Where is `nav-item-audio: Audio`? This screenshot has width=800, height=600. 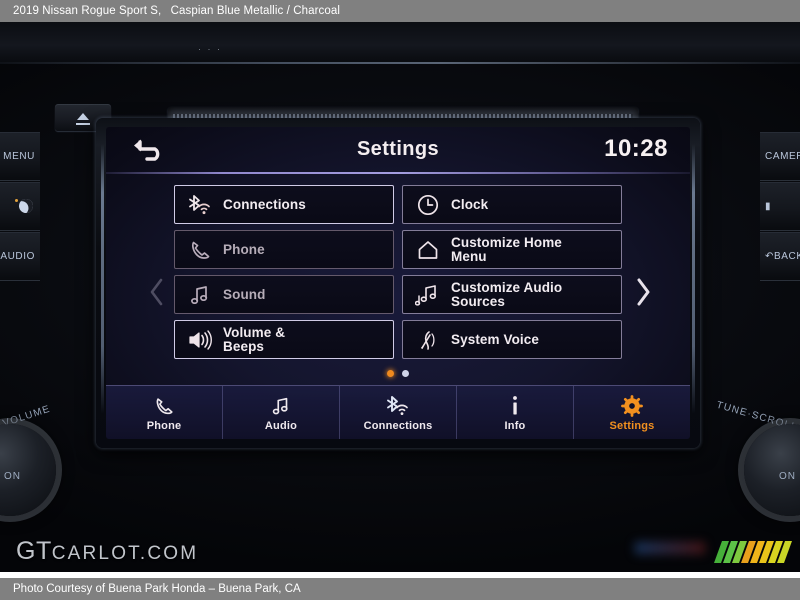 nav-item-audio: Audio is located at coordinates (281, 412).